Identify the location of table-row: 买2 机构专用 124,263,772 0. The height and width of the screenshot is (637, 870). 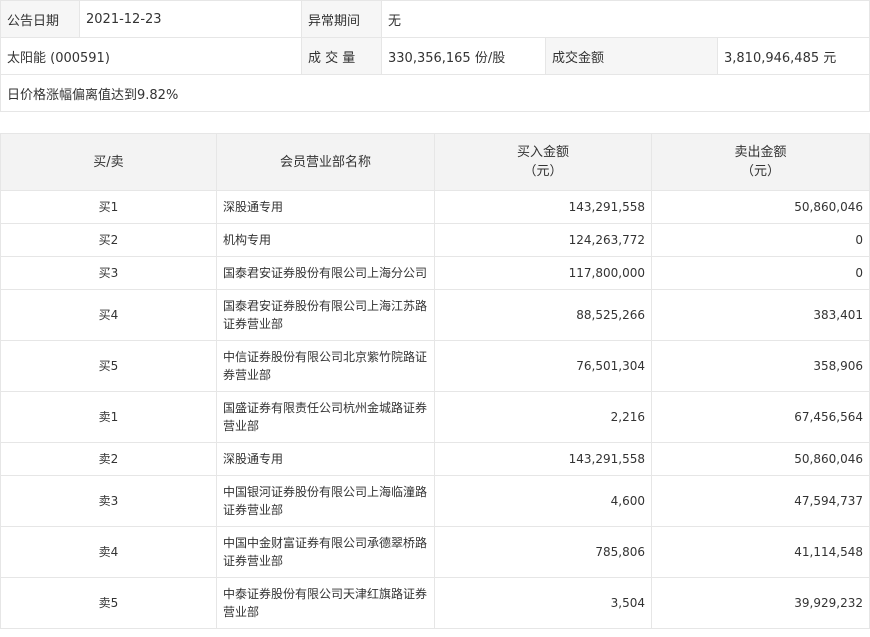
(435, 240).